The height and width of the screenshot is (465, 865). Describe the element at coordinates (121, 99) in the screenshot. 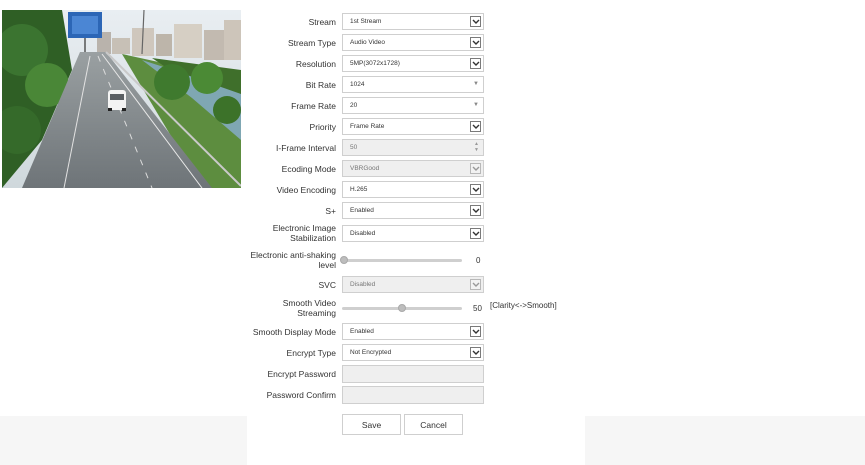

I see `camera-preview` at that location.